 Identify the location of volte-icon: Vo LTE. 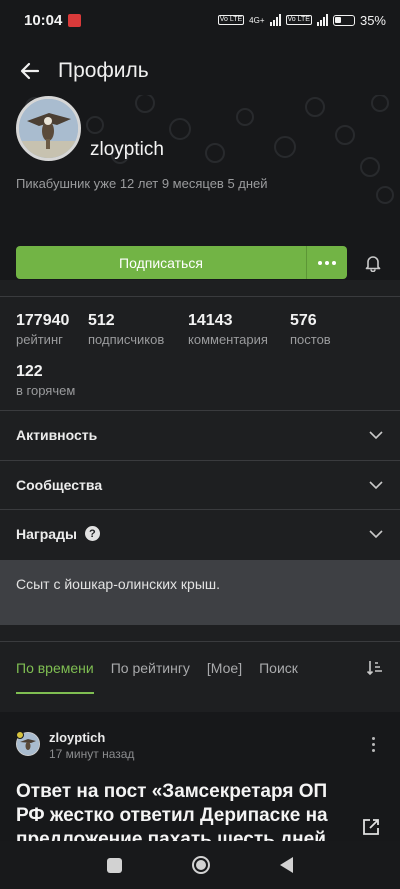
(231, 20).